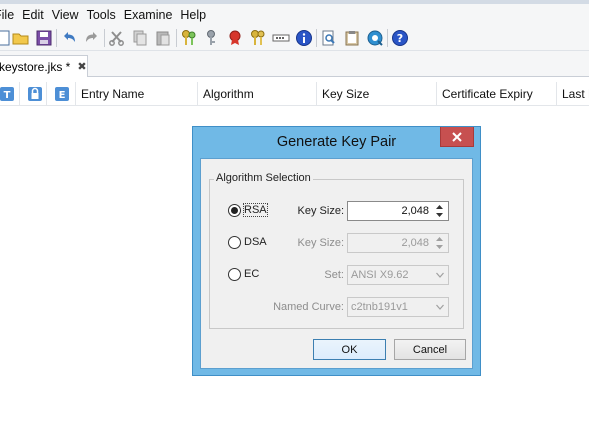  Describe the element at coordinates (308, 307) in the screenshot. I see `ec-named-curve-label: Named Curve:` at that location.